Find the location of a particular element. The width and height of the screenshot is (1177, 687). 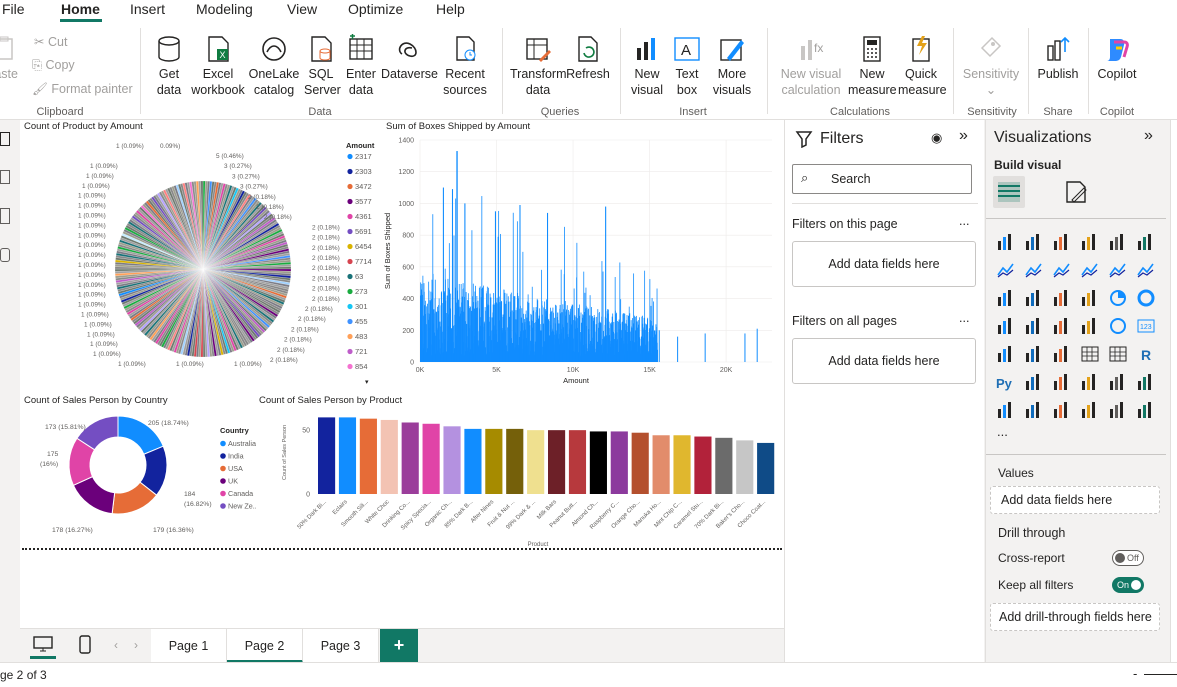

collapse-filters-icon: » is located at coordinates (963, 136).